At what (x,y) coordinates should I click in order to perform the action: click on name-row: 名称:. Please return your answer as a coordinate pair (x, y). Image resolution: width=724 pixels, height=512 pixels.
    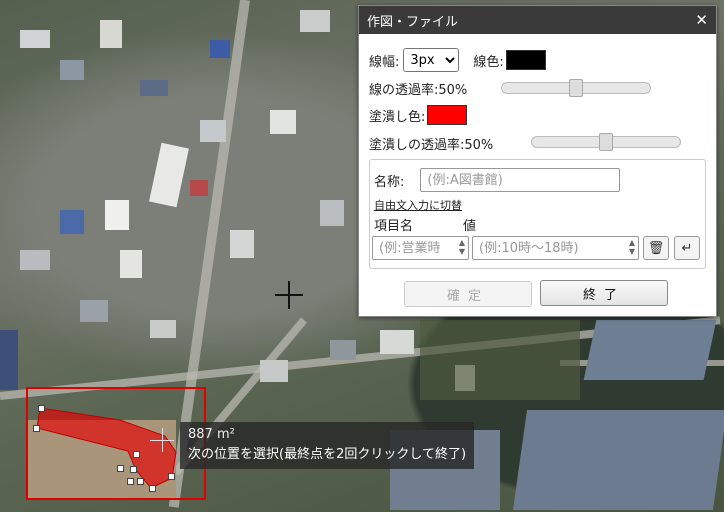
    Looking at the image, I should click on (497, 180).